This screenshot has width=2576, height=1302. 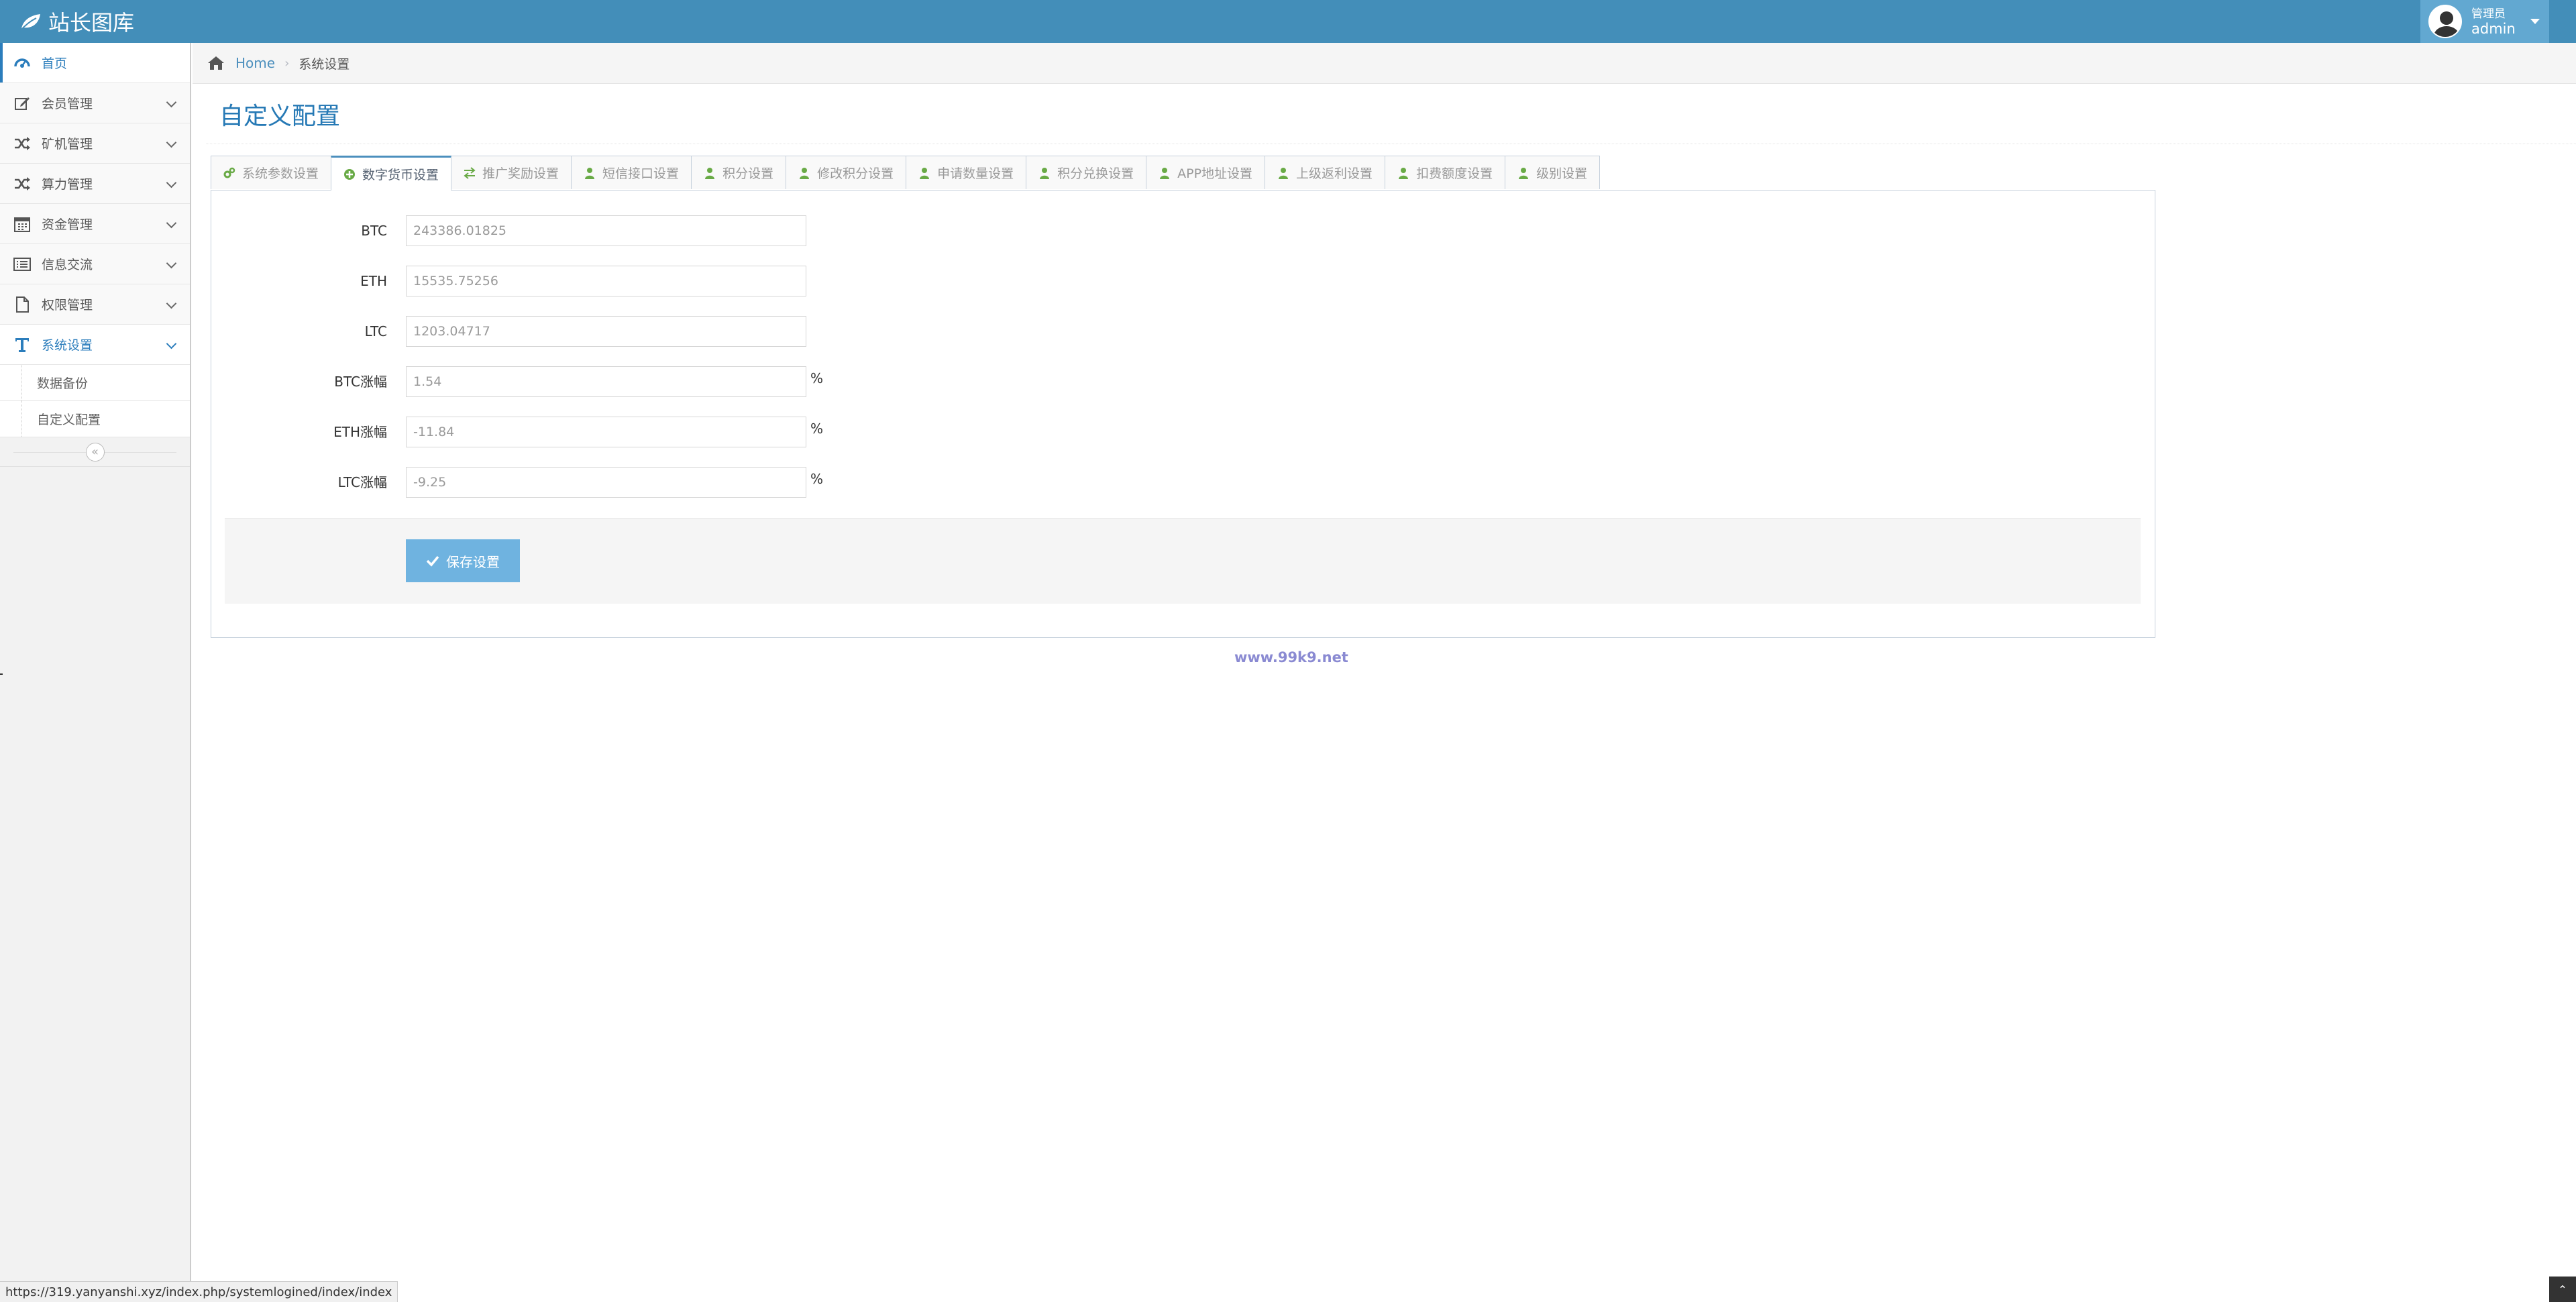 I want to click on sidebar-item-label: 资金管理, so click(x=67, y=225).